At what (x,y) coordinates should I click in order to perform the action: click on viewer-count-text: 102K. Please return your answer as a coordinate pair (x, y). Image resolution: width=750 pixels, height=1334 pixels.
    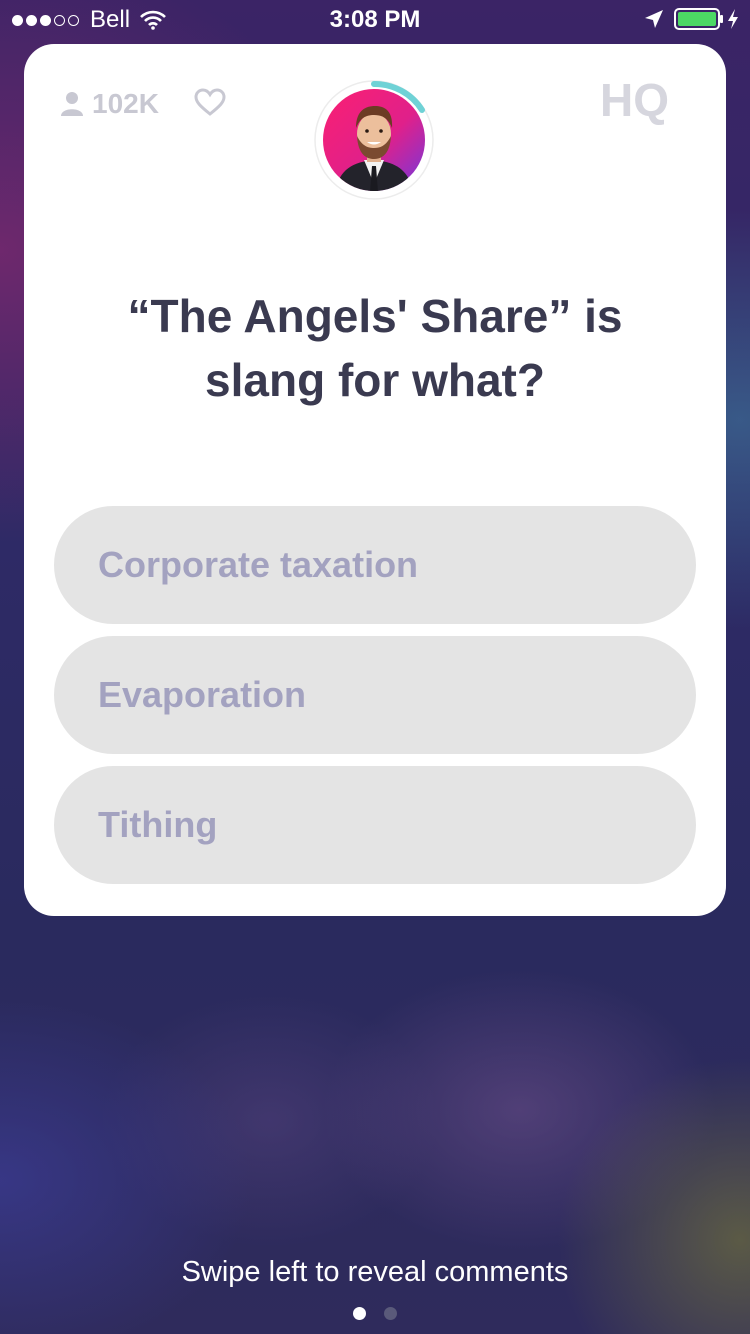
    Looking at the image, I should click on (125, 103).